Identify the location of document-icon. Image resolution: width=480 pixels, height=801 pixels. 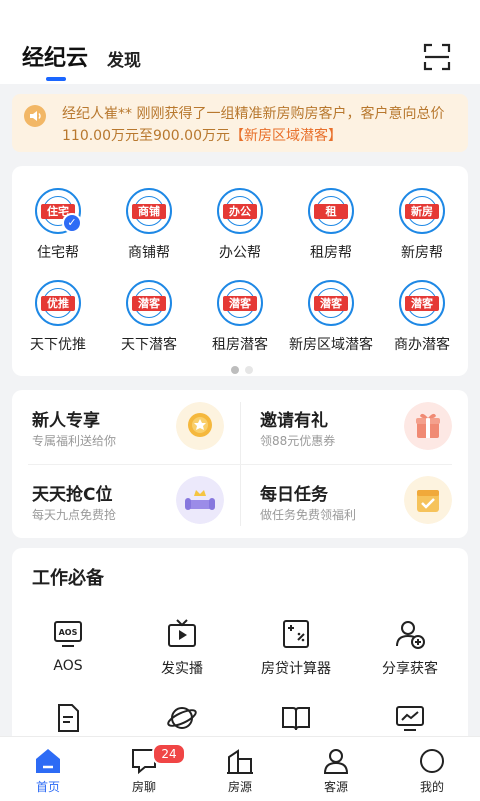
(68, 718).